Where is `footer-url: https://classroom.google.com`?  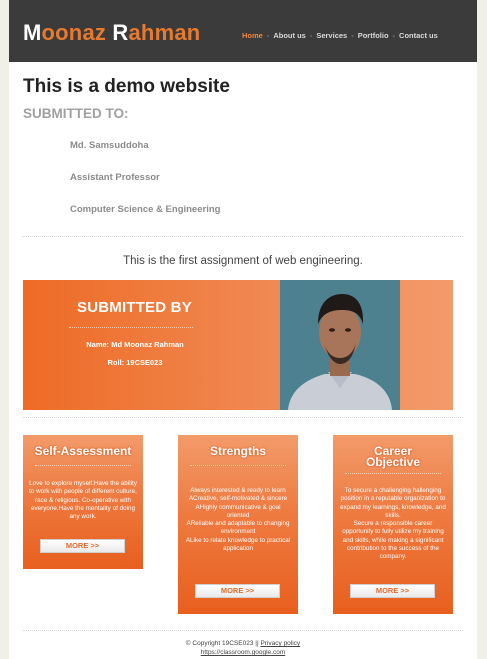 footer-url: https://classroom.google.com is located at coordinates (243, 652).